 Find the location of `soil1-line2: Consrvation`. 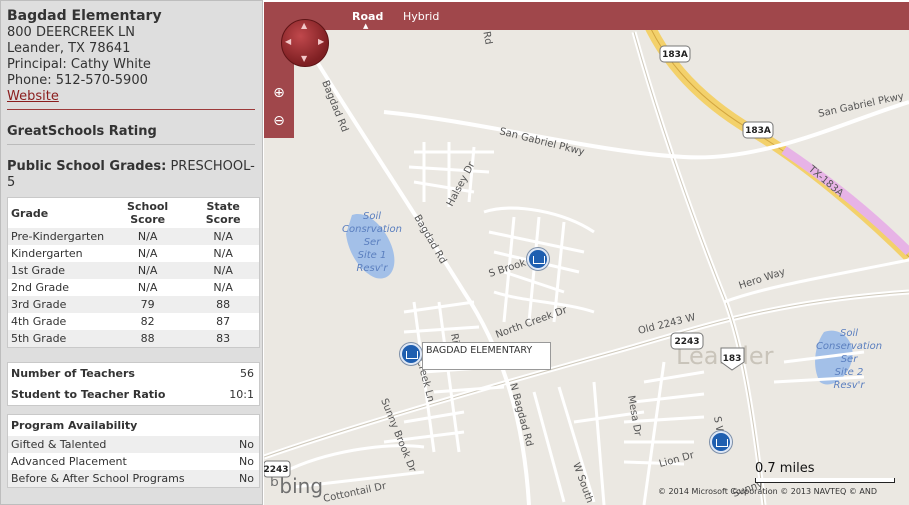

soil1-line2: Consrvation is located at coordinates (372, 229).